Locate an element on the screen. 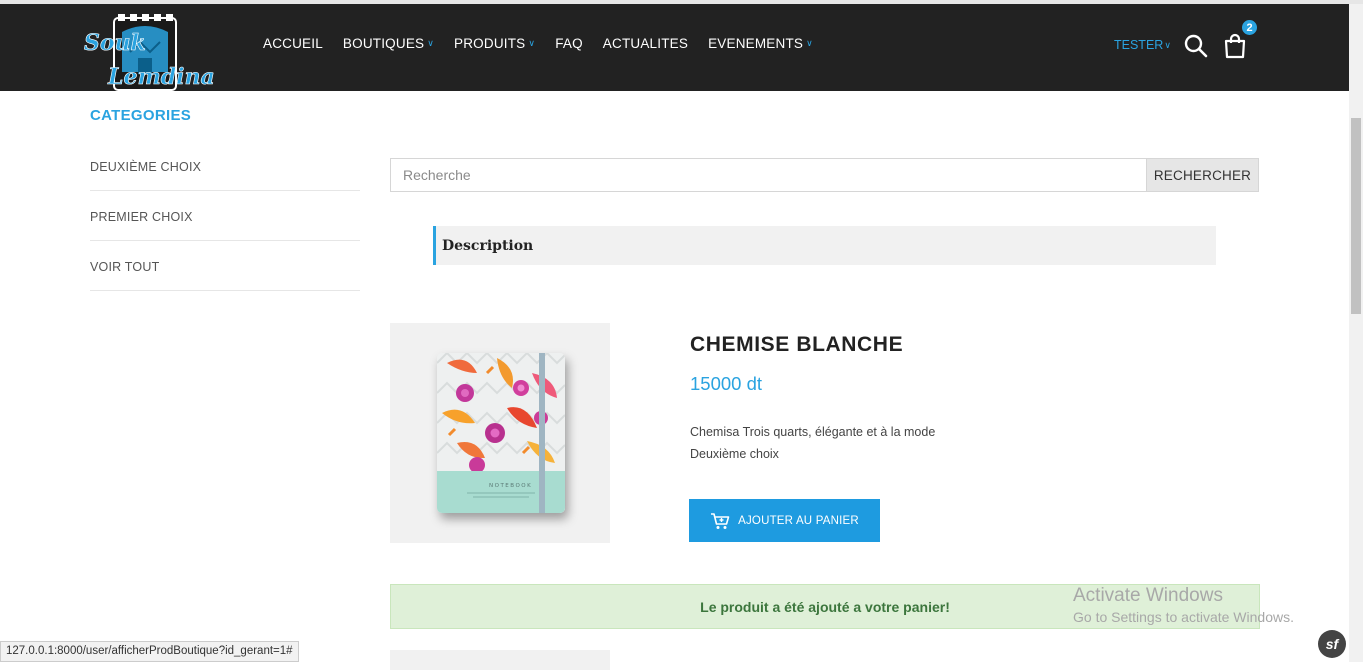  product-title: CHEMISE BLANCHE is located at coordinates (797, 344).